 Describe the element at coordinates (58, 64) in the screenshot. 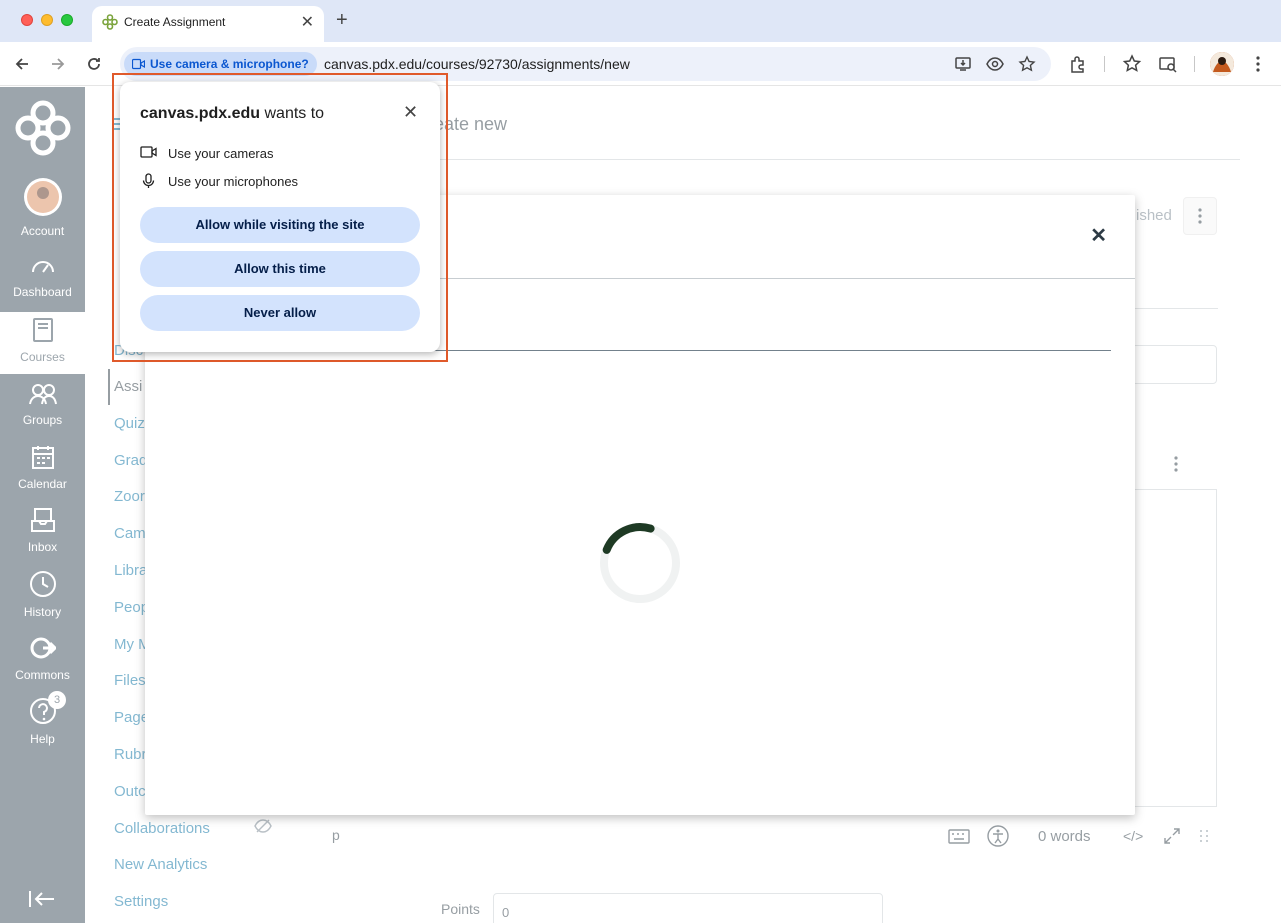

I see `forward-arrow-icon` at that location.